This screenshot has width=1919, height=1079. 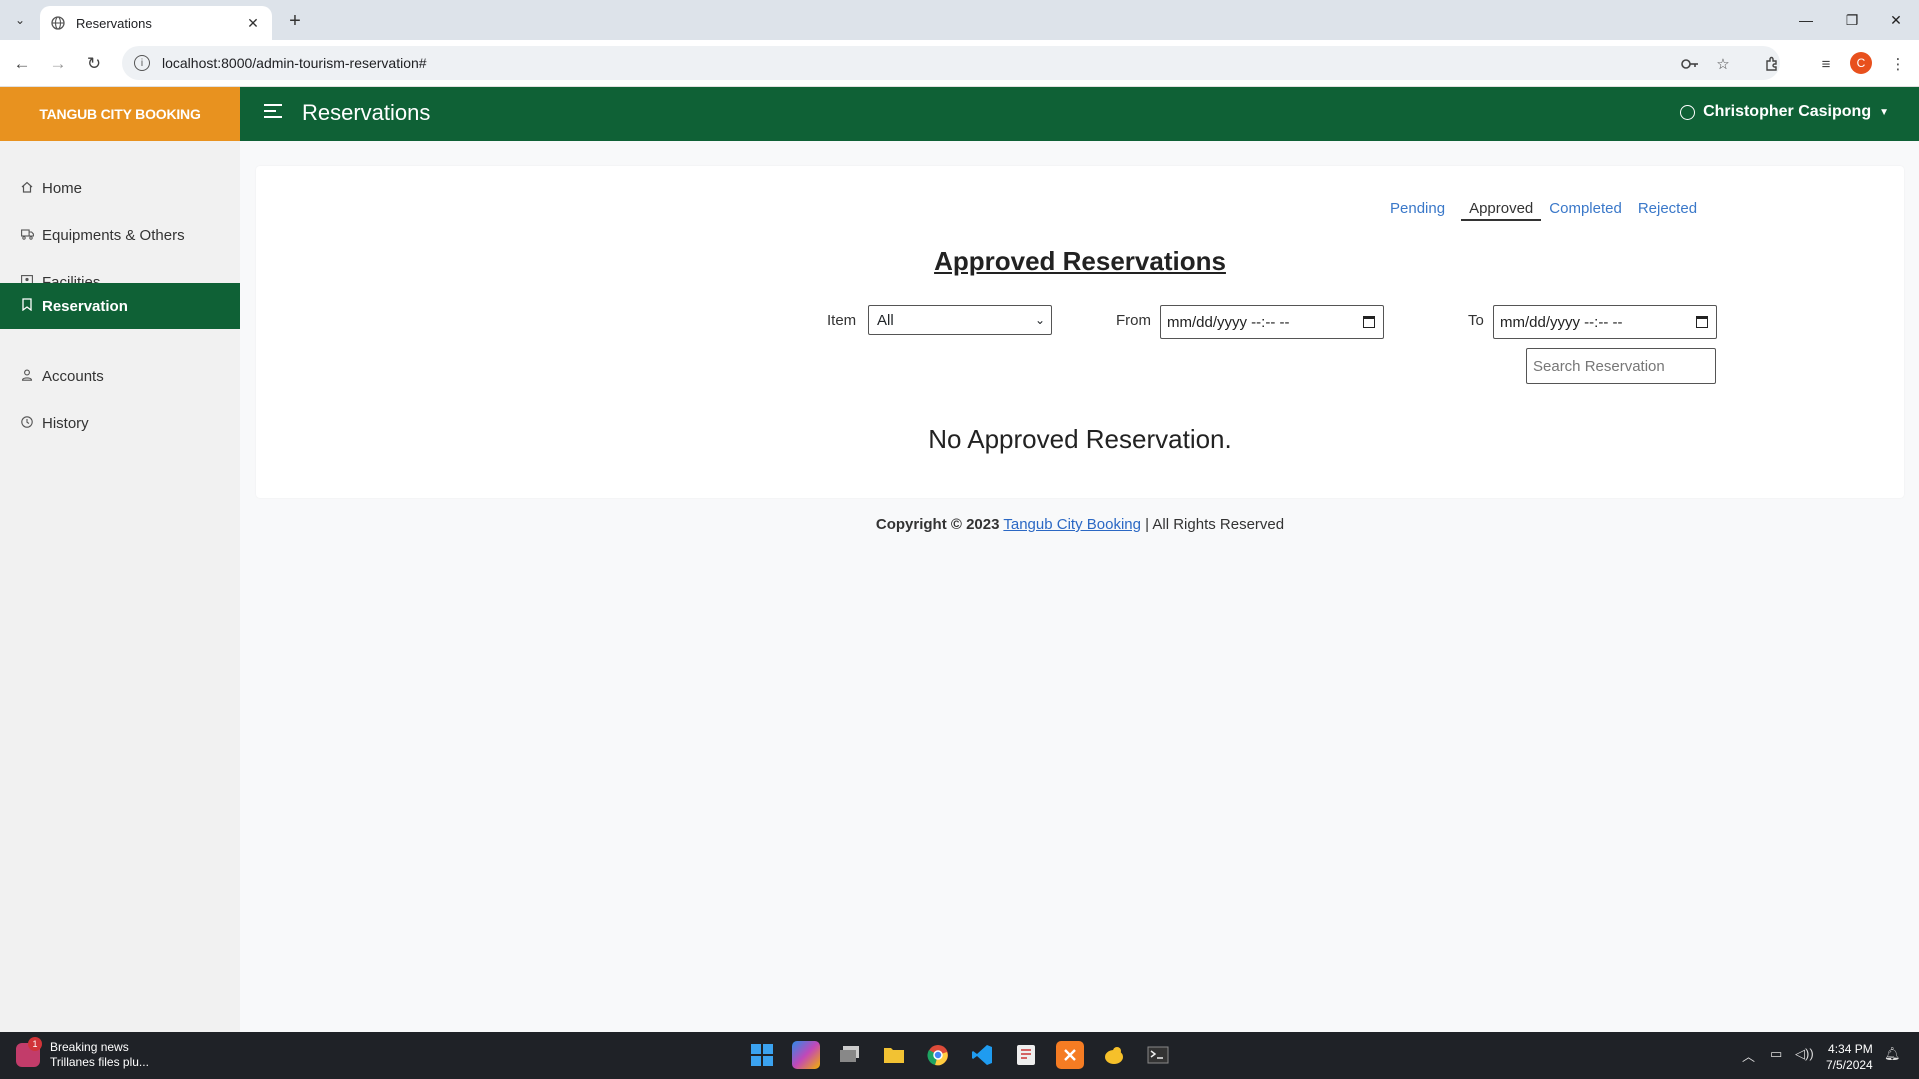 I want to click on forward-arrow-icon: →, so click(x=58, y=64).